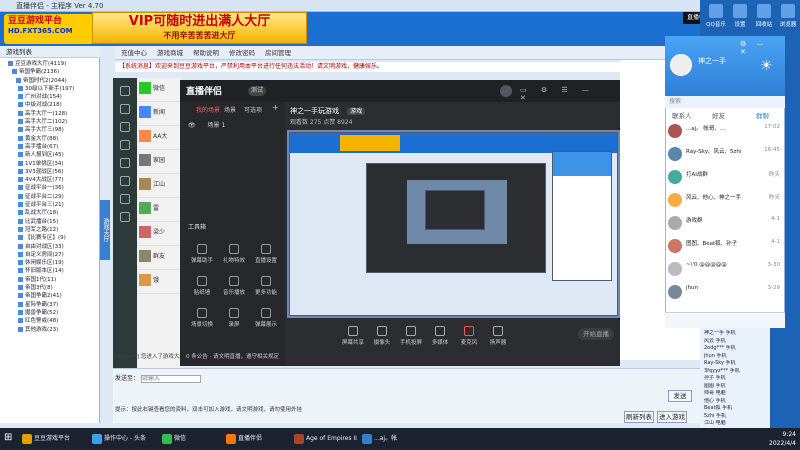 The image size is (800, 450). What do you see at coordinates (680, 396) in the screenshot?
I see `send-button: 发送` at bounding box center [680, 396].